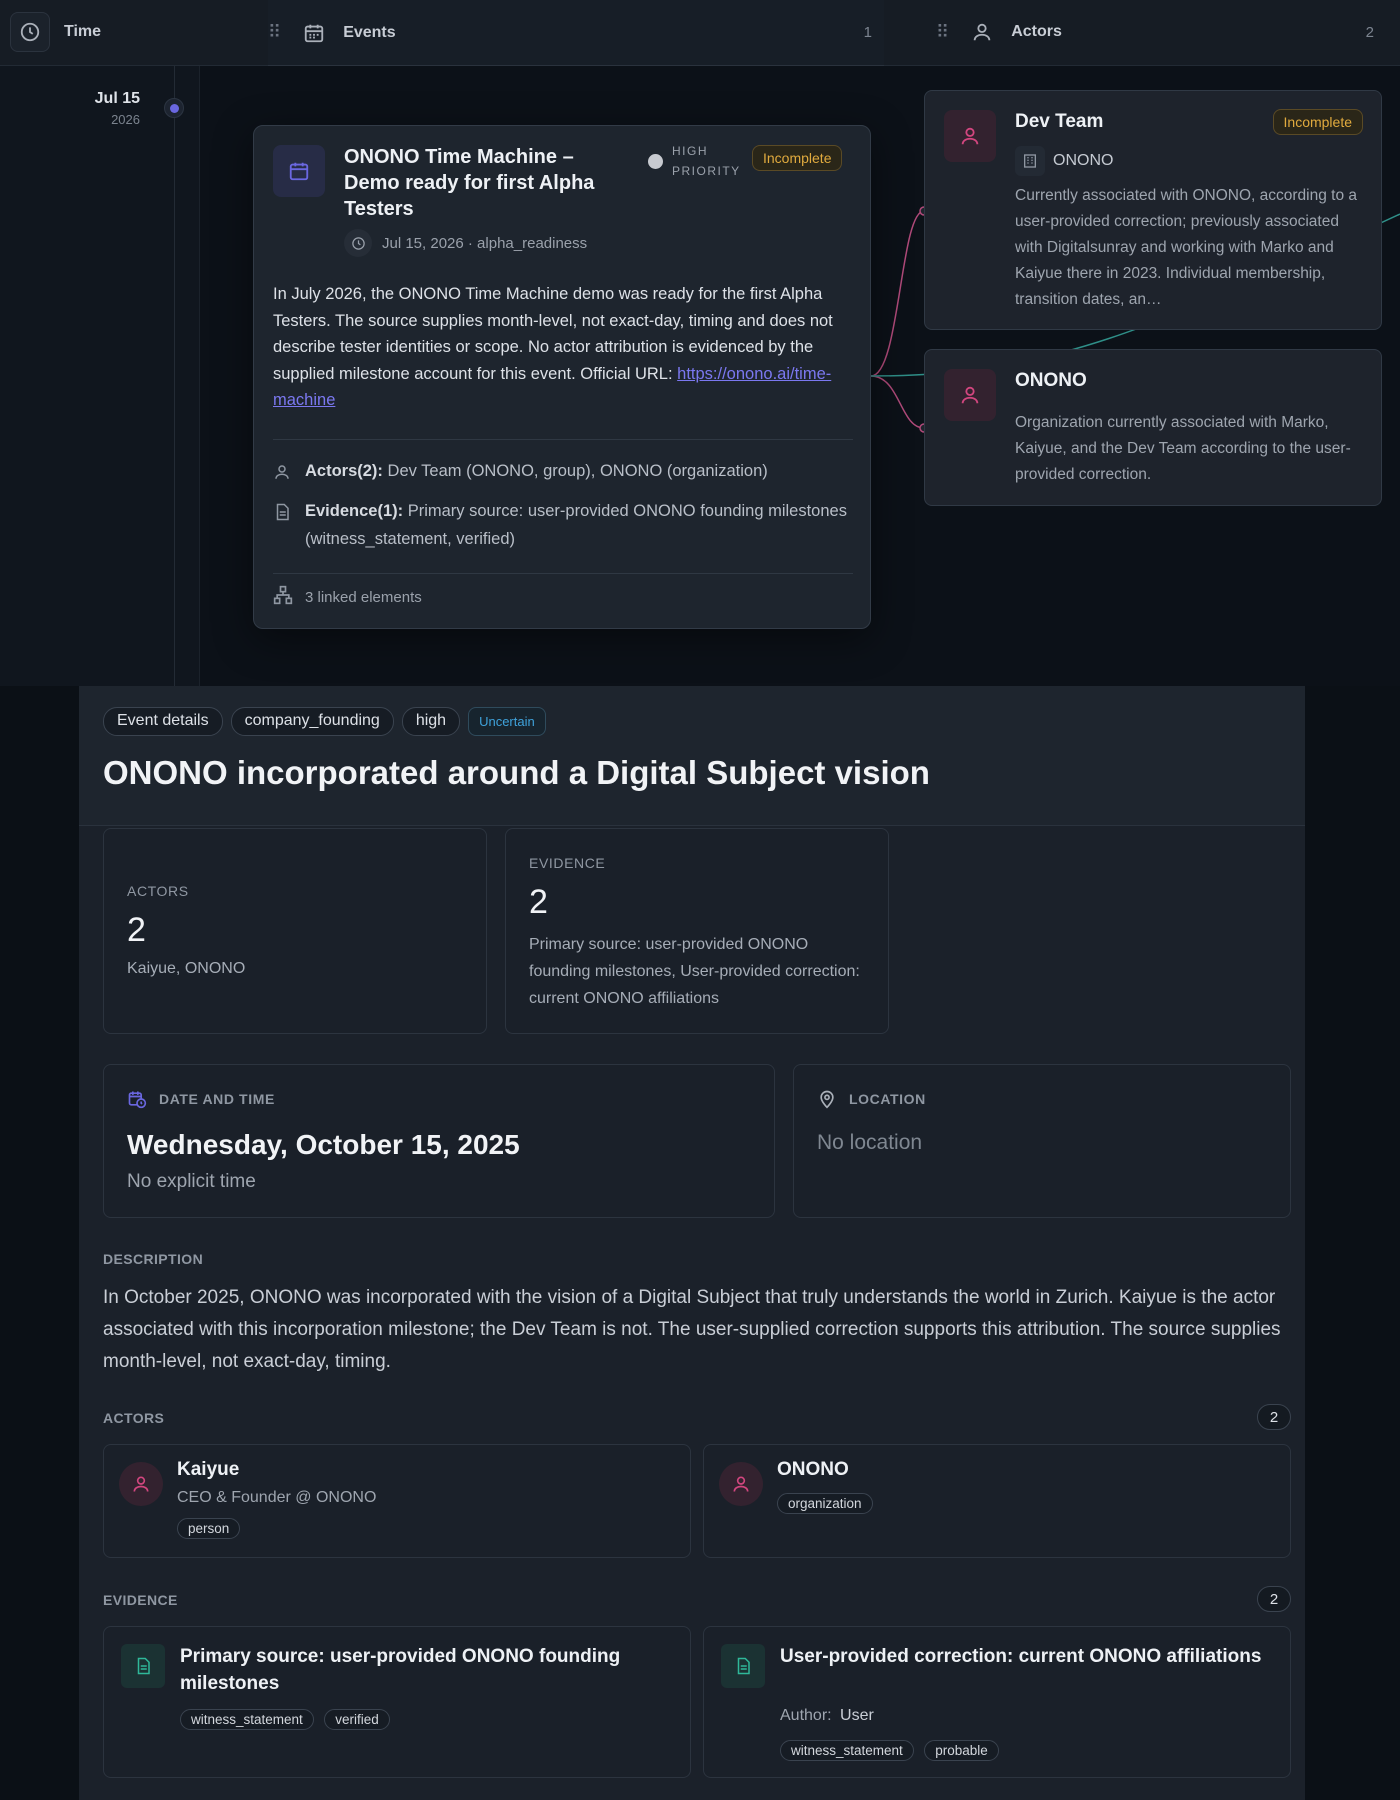 Image resolution: width=1400 pixels, height=1800 pixels. What do you see at coordinates (1274, 1599) in the screenshot?
I see `evidence-section-count: 2` at bounding box center [1274, 1599].